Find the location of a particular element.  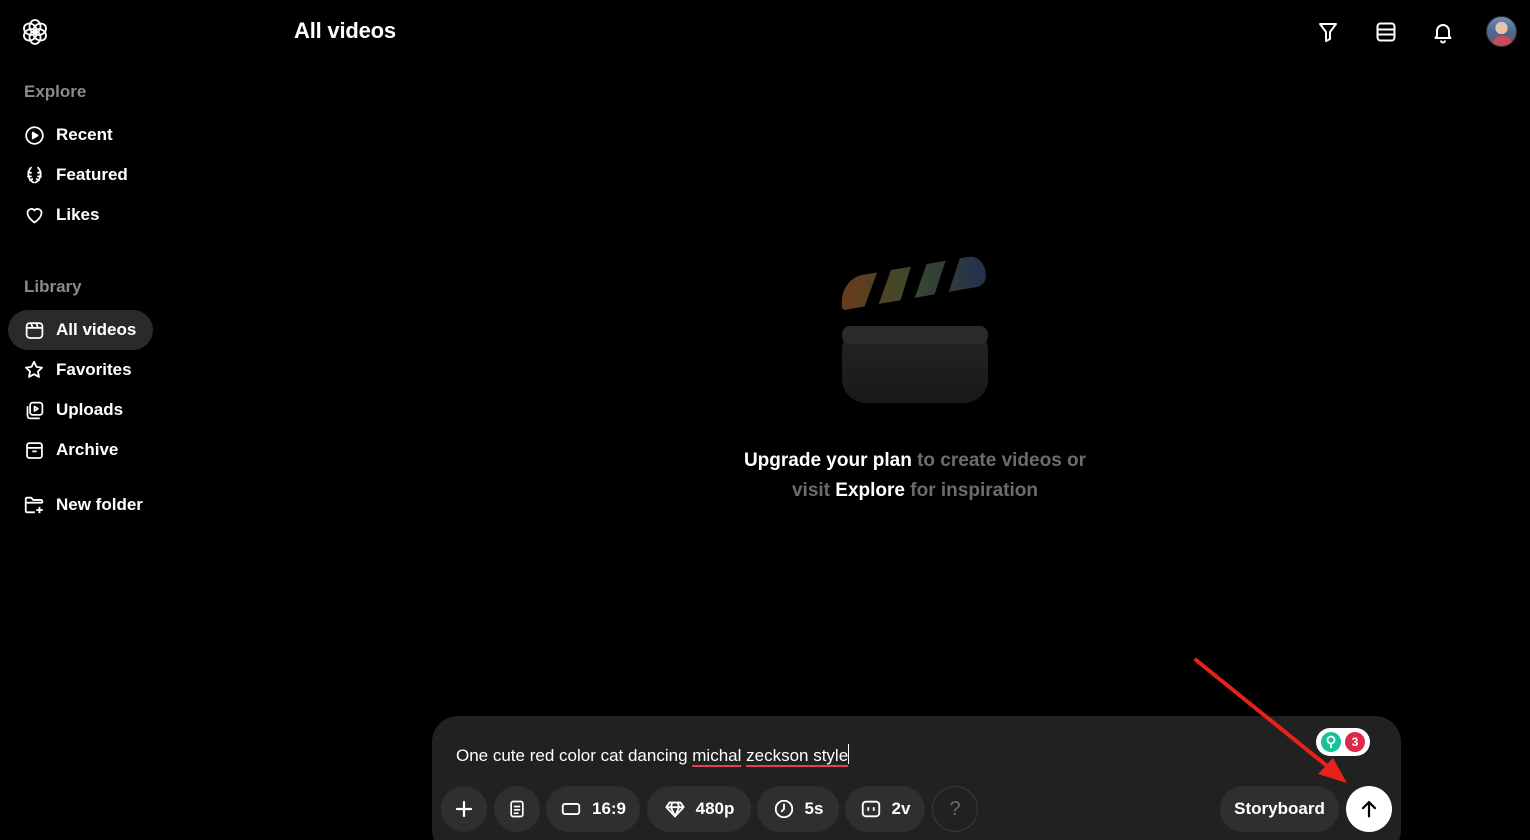

aspect-ratio-button: 16:9 is located at coordinates (593, 809).